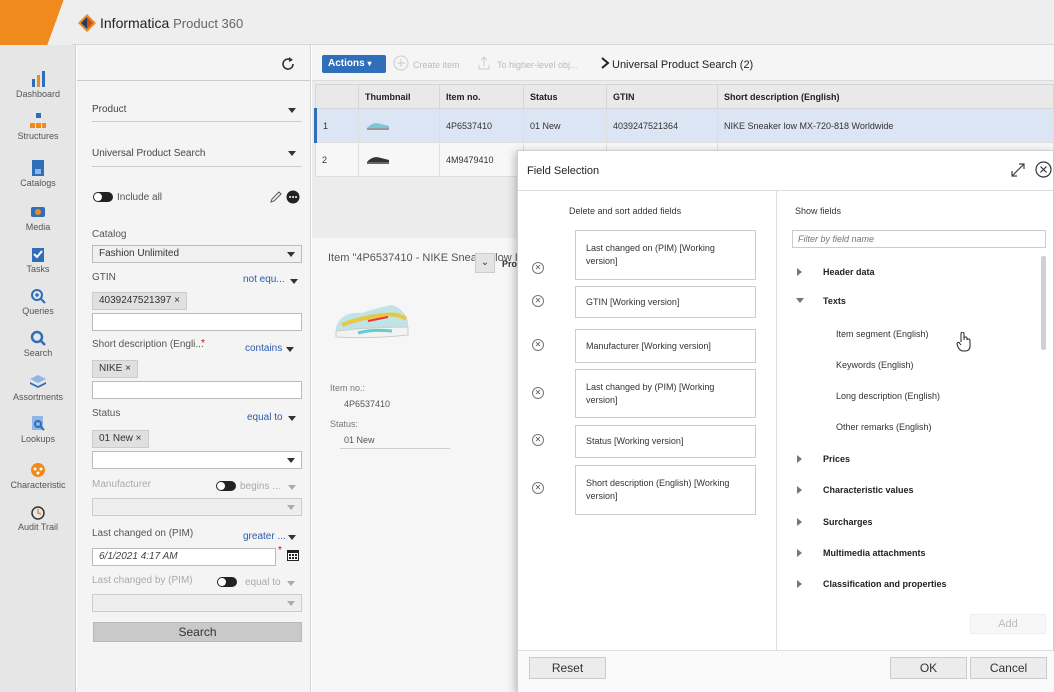  What do you see at coordinates (120, 439) in the screenshot?
I see `status-chip: 01 New ×` at bounding box center [120, 439].